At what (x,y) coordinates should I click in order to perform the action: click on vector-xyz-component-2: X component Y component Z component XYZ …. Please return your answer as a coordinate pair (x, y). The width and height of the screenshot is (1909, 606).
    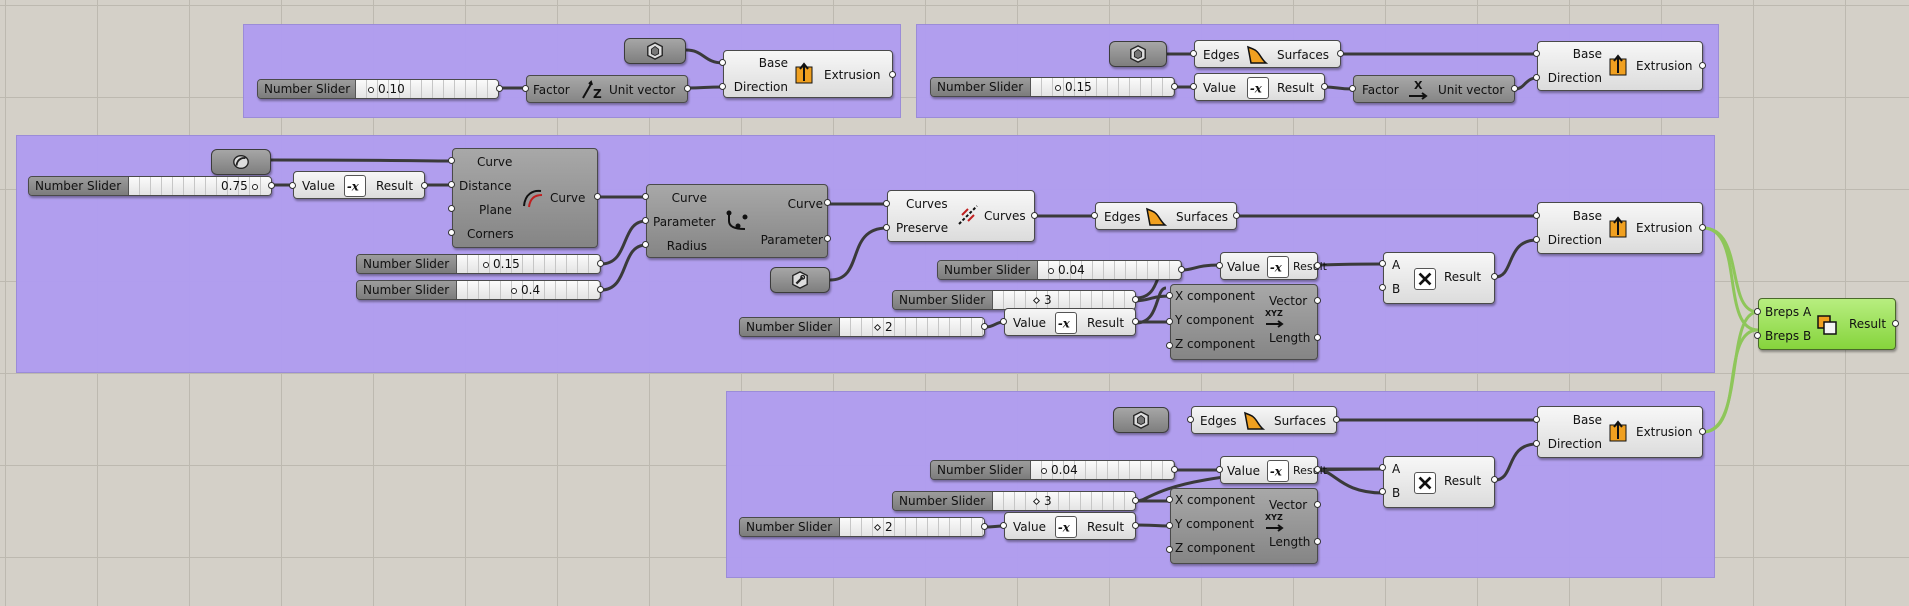
    Looking at the image, I should click on (1244, 526).